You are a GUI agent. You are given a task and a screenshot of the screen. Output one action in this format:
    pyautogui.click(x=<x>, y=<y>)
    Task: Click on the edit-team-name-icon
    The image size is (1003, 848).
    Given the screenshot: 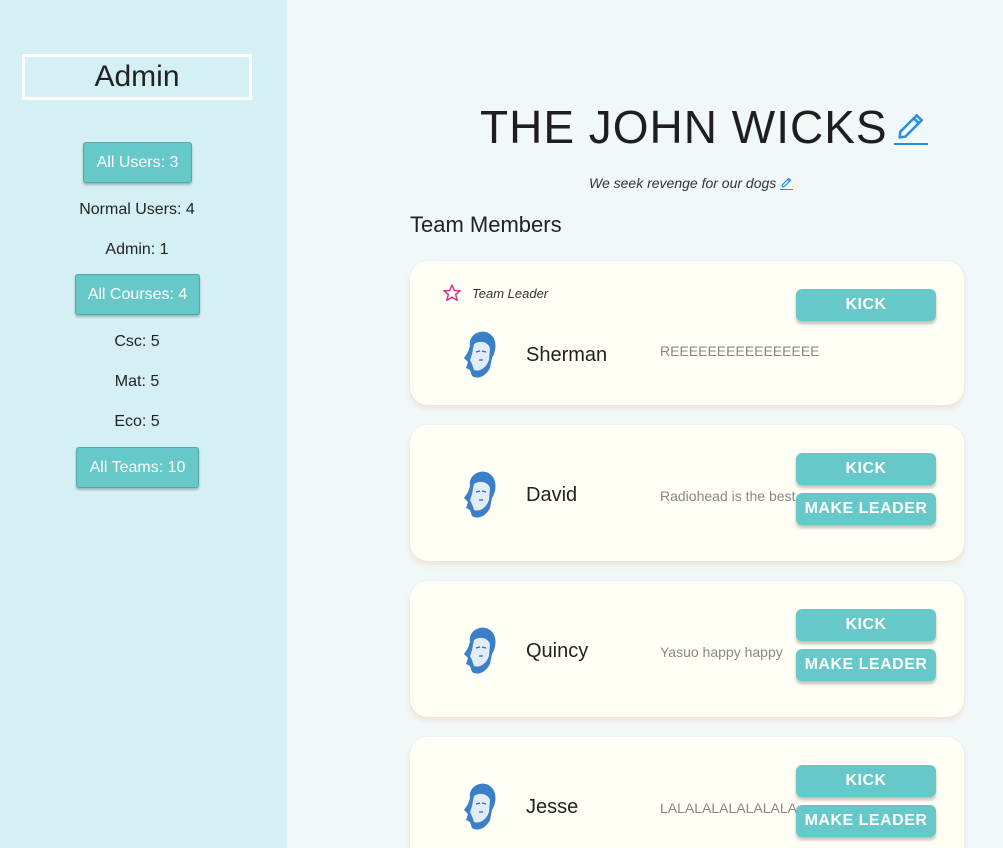 What is the action you would take?
    pyautogui.click(x=910, y=127)
    